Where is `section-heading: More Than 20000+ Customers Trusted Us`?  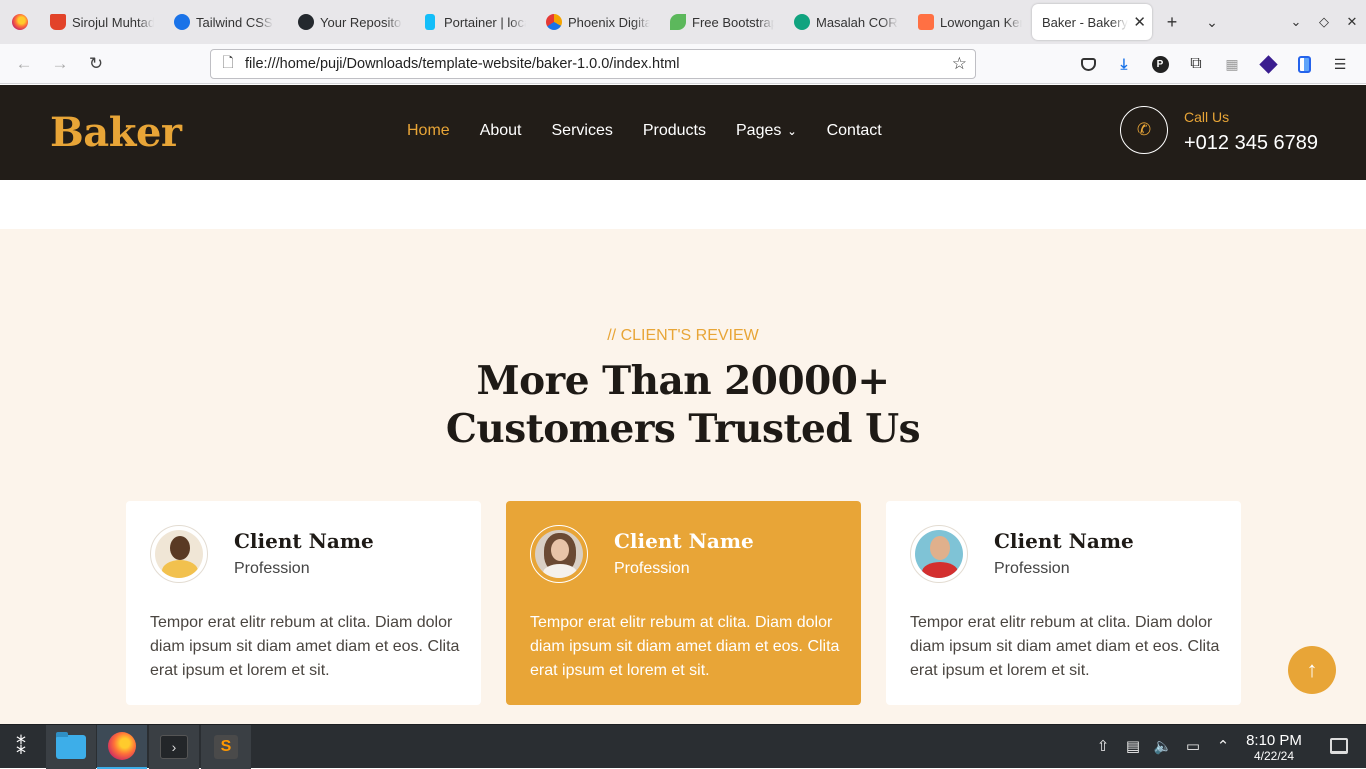
section-heading: More Than 20000+ Customers Trusted Us is located at coordinates (683, 405).